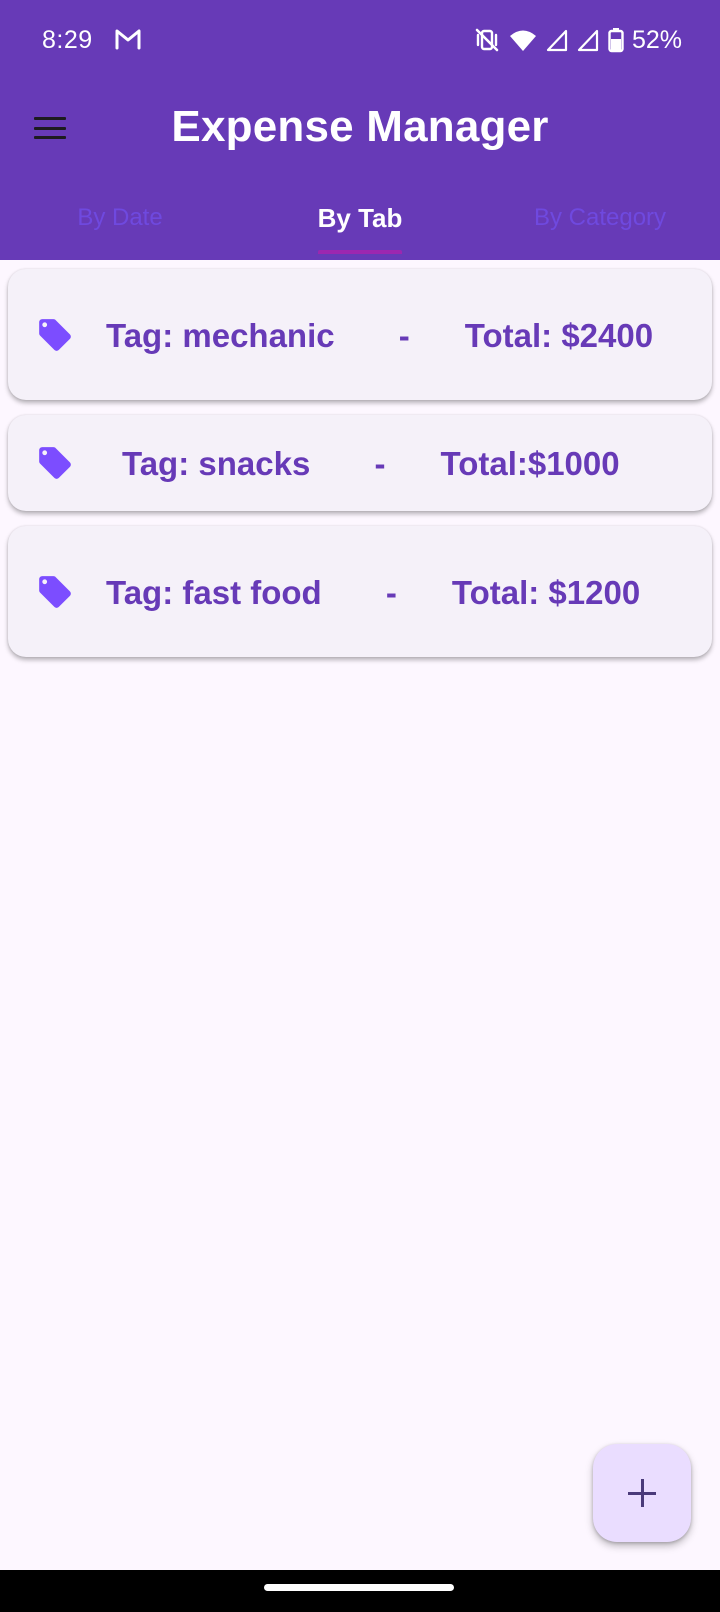 The image size is (720, 1612). Describe the element at coordinates (360, 252) in the screenshot. I see `tab-indicator` at that location.